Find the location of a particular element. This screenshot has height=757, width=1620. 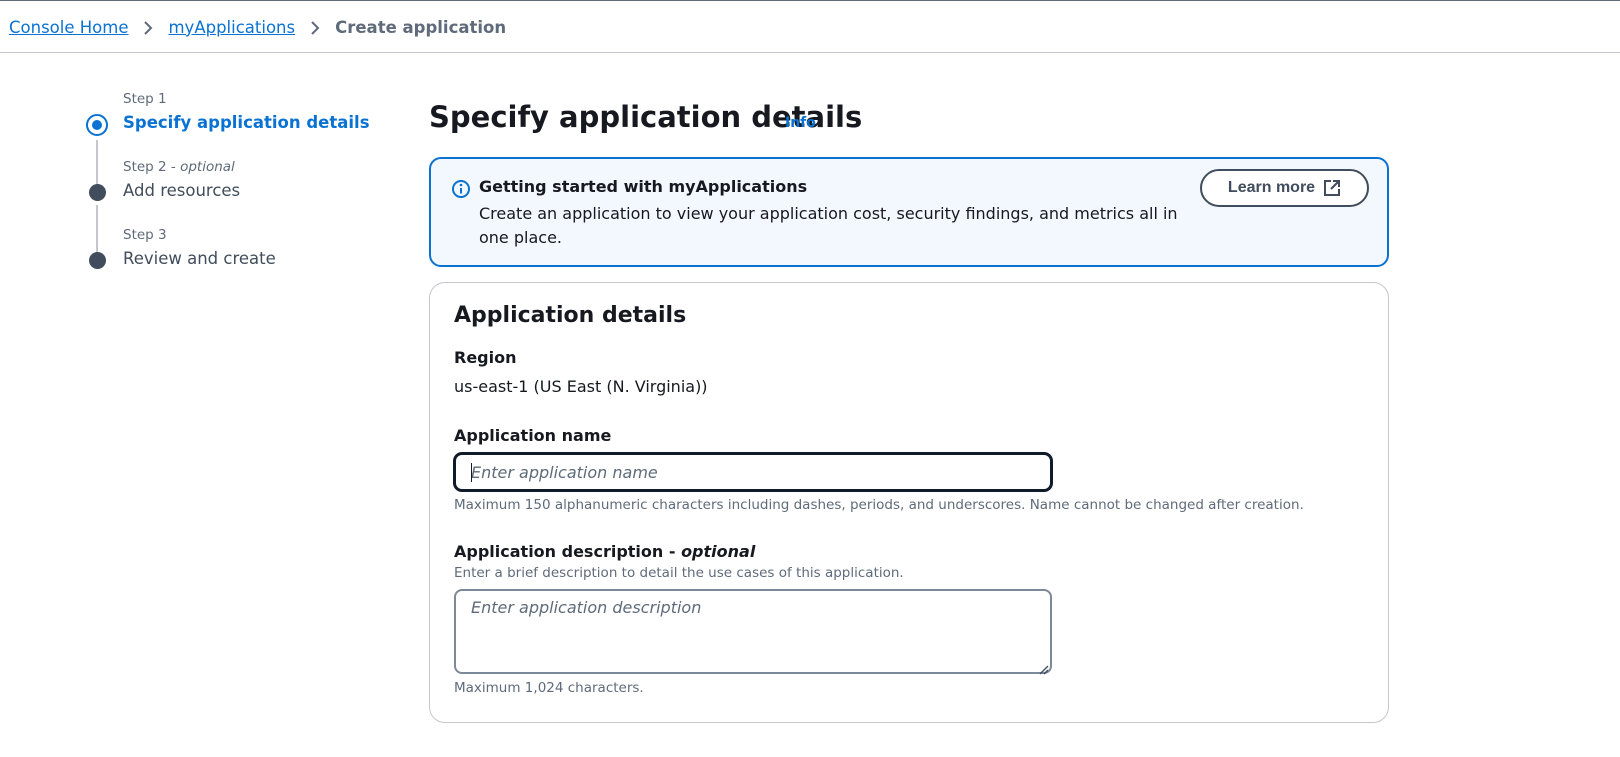

text-cursor is located at coordinates (471, 472).